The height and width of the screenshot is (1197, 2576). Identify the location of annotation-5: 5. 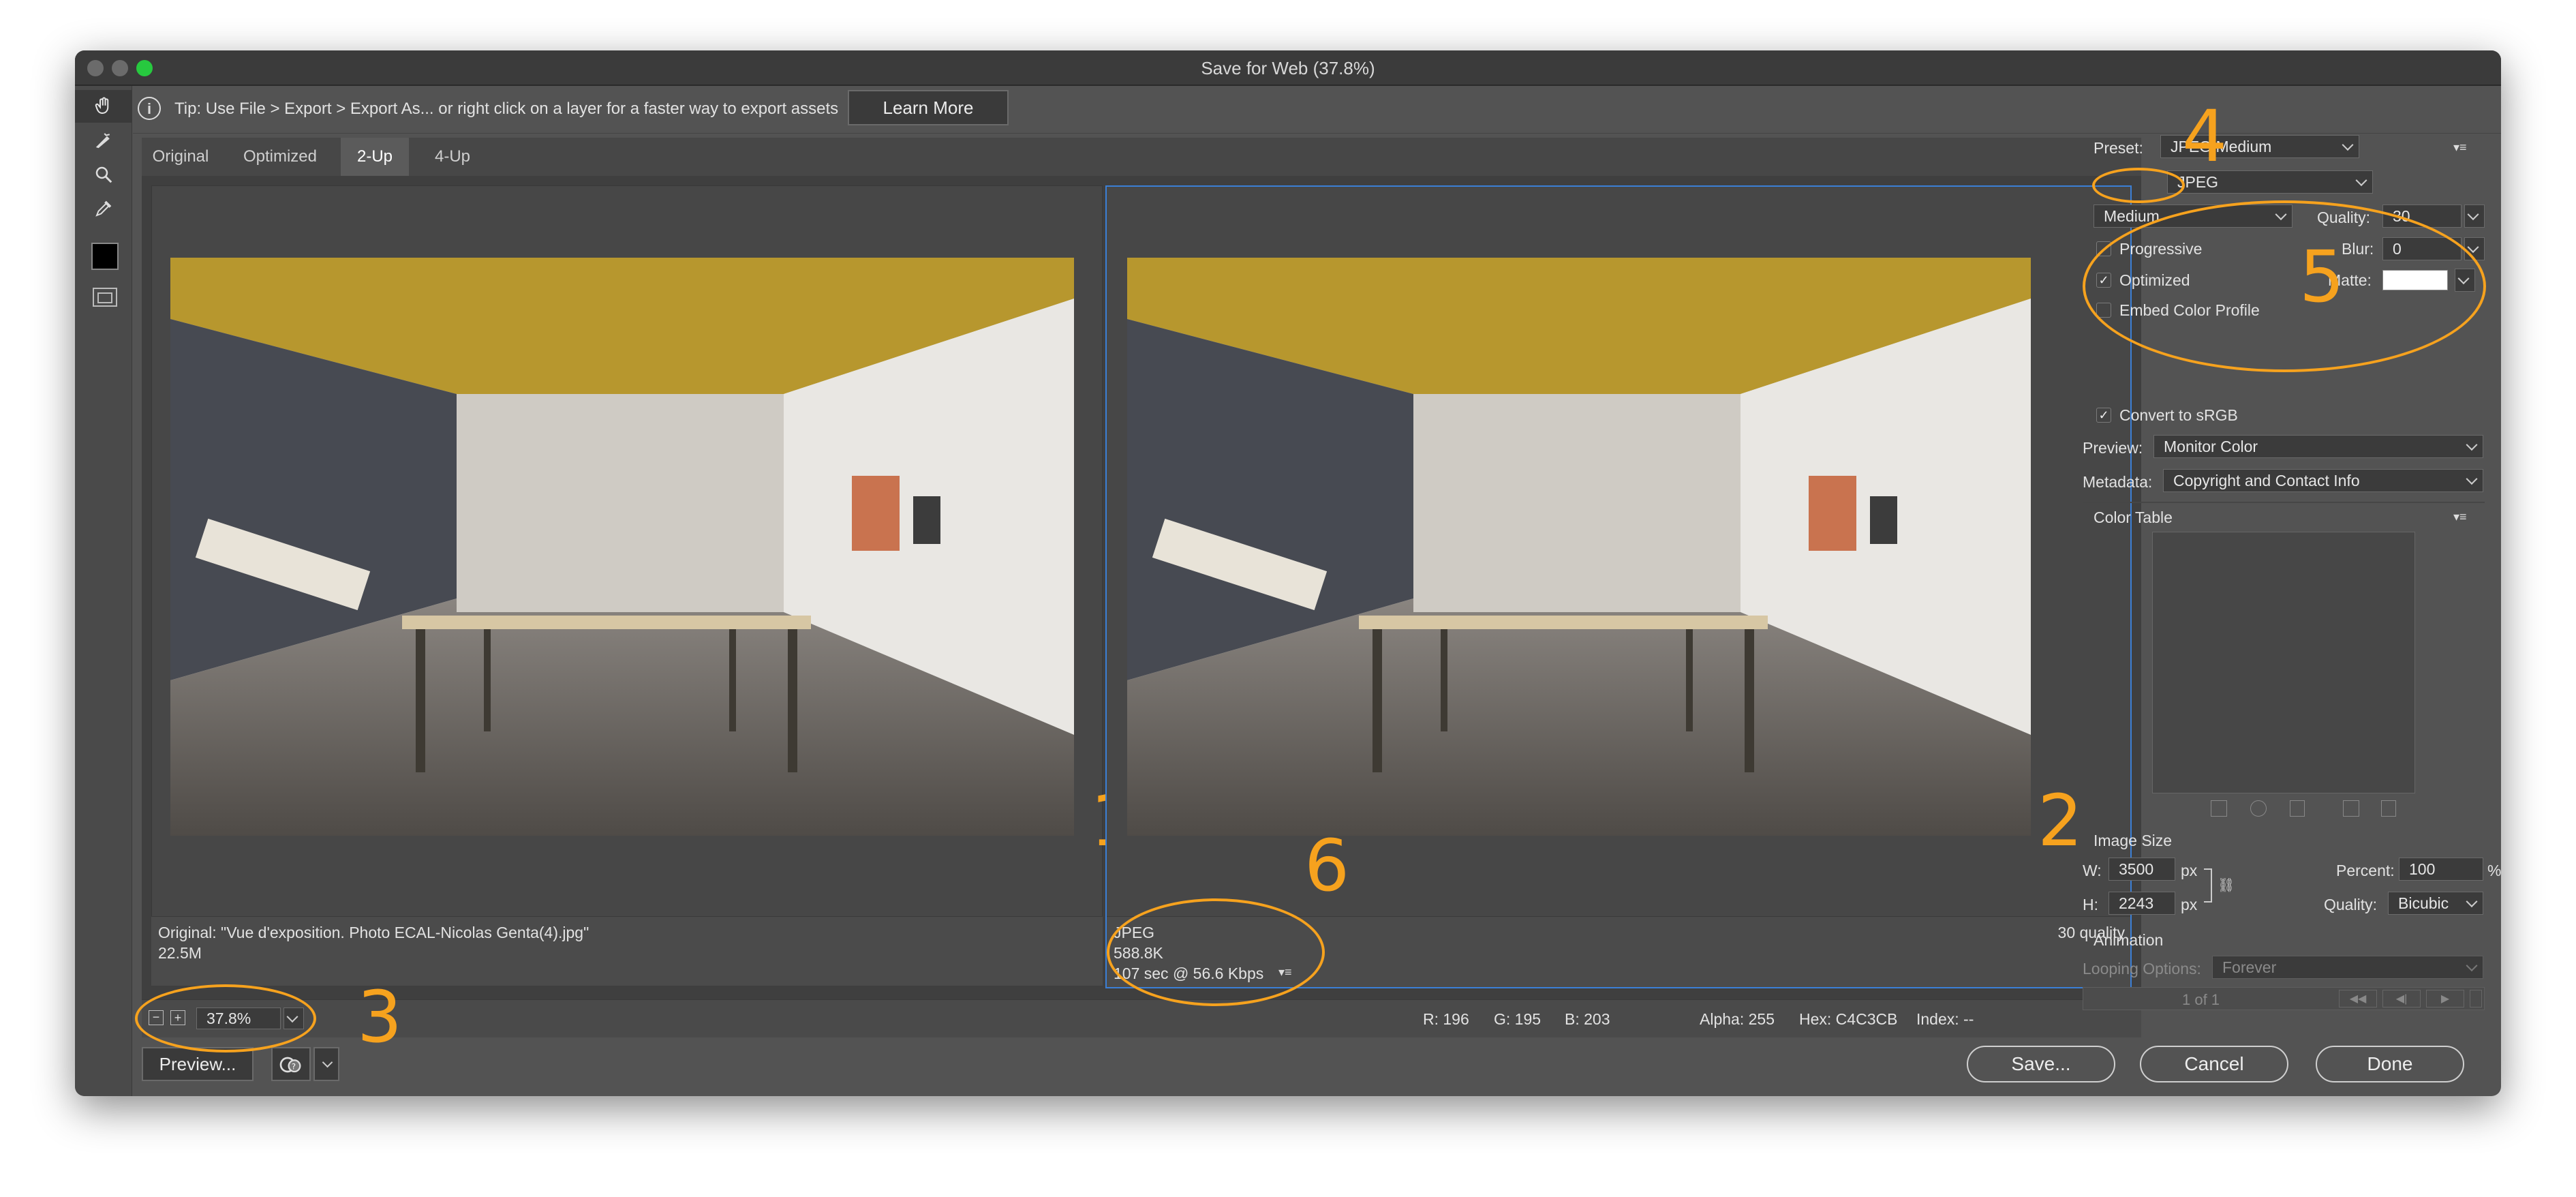
(2322, 276).